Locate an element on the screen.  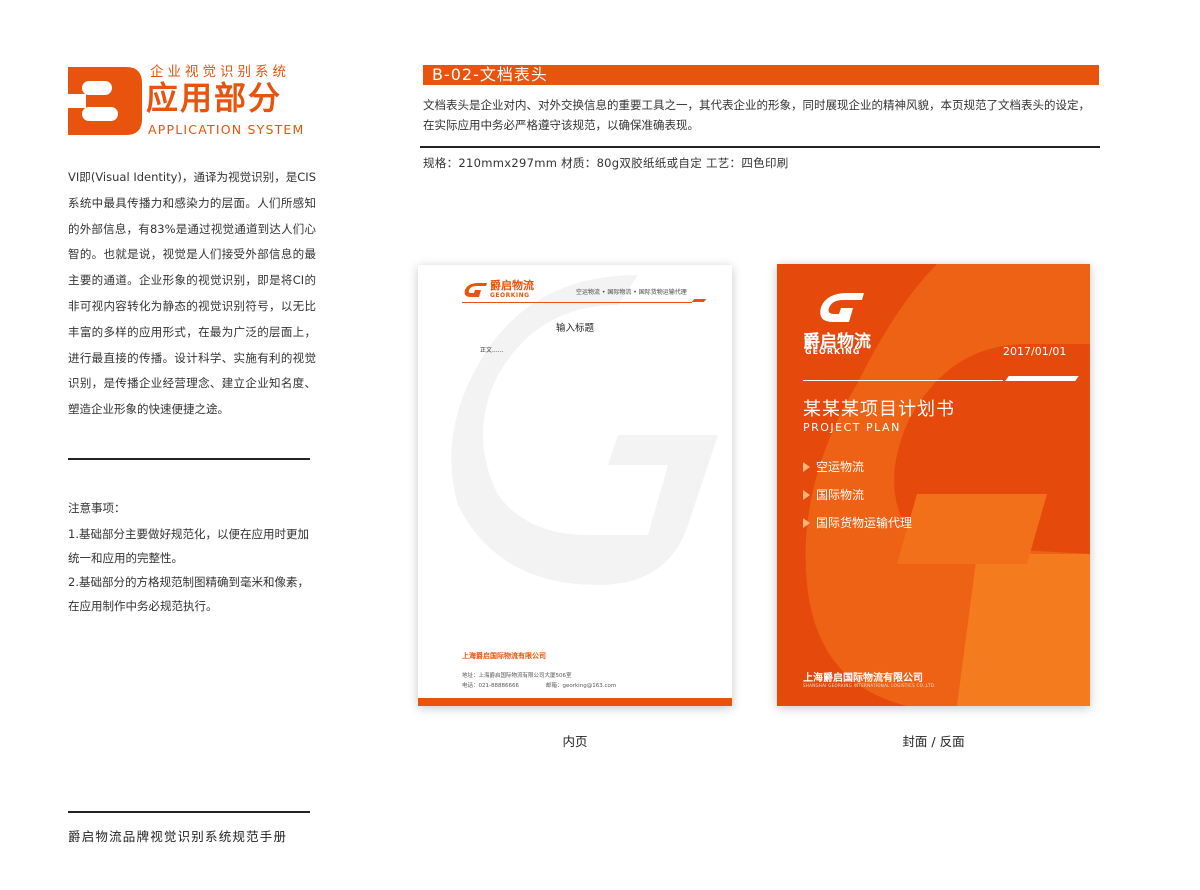
company-email: 邮箱：georking@163.com is located at coordinates (581, 686).